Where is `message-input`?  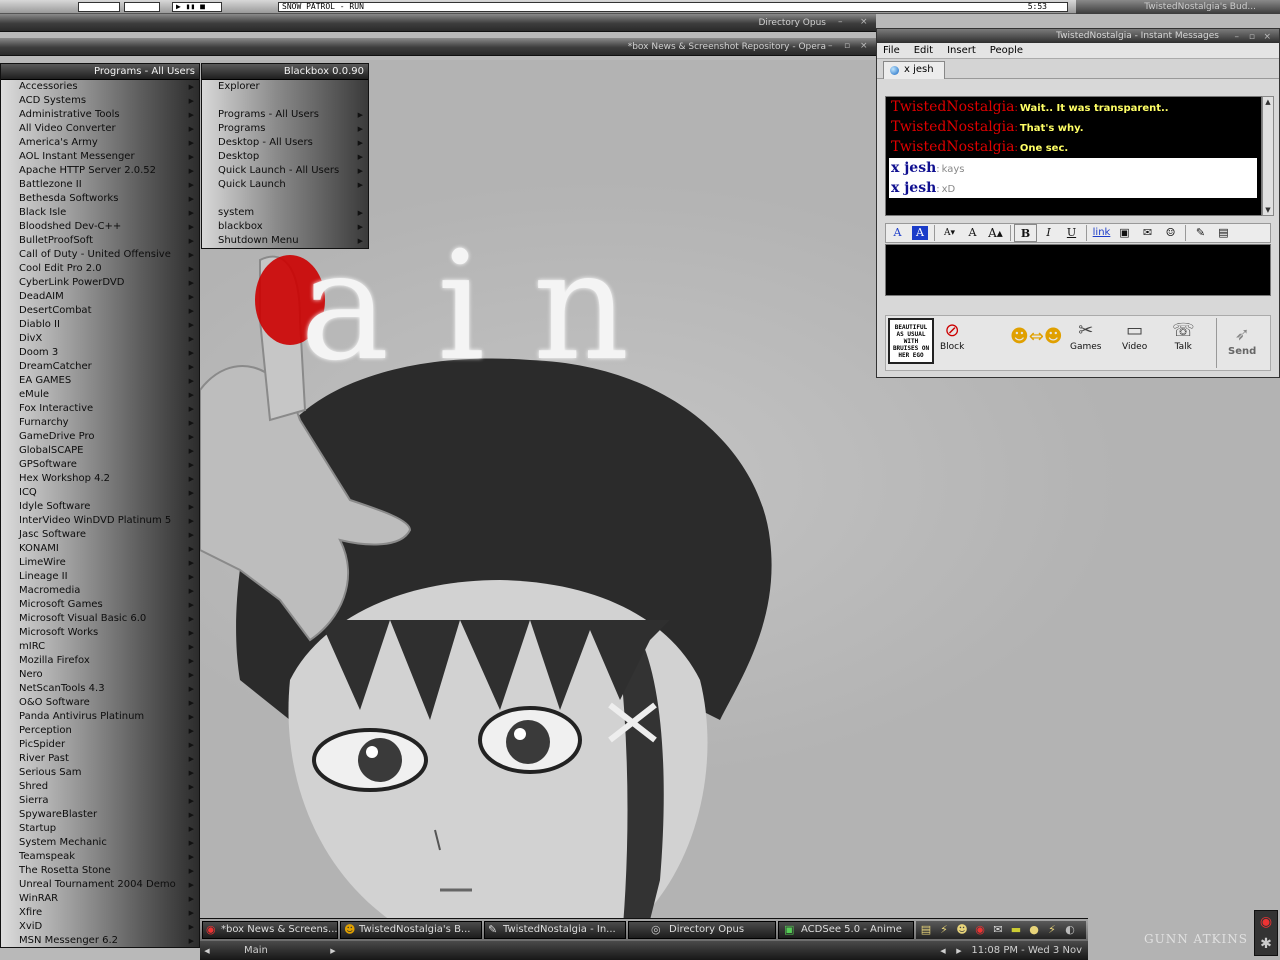 message-input is located at coordinates (1078, 270).